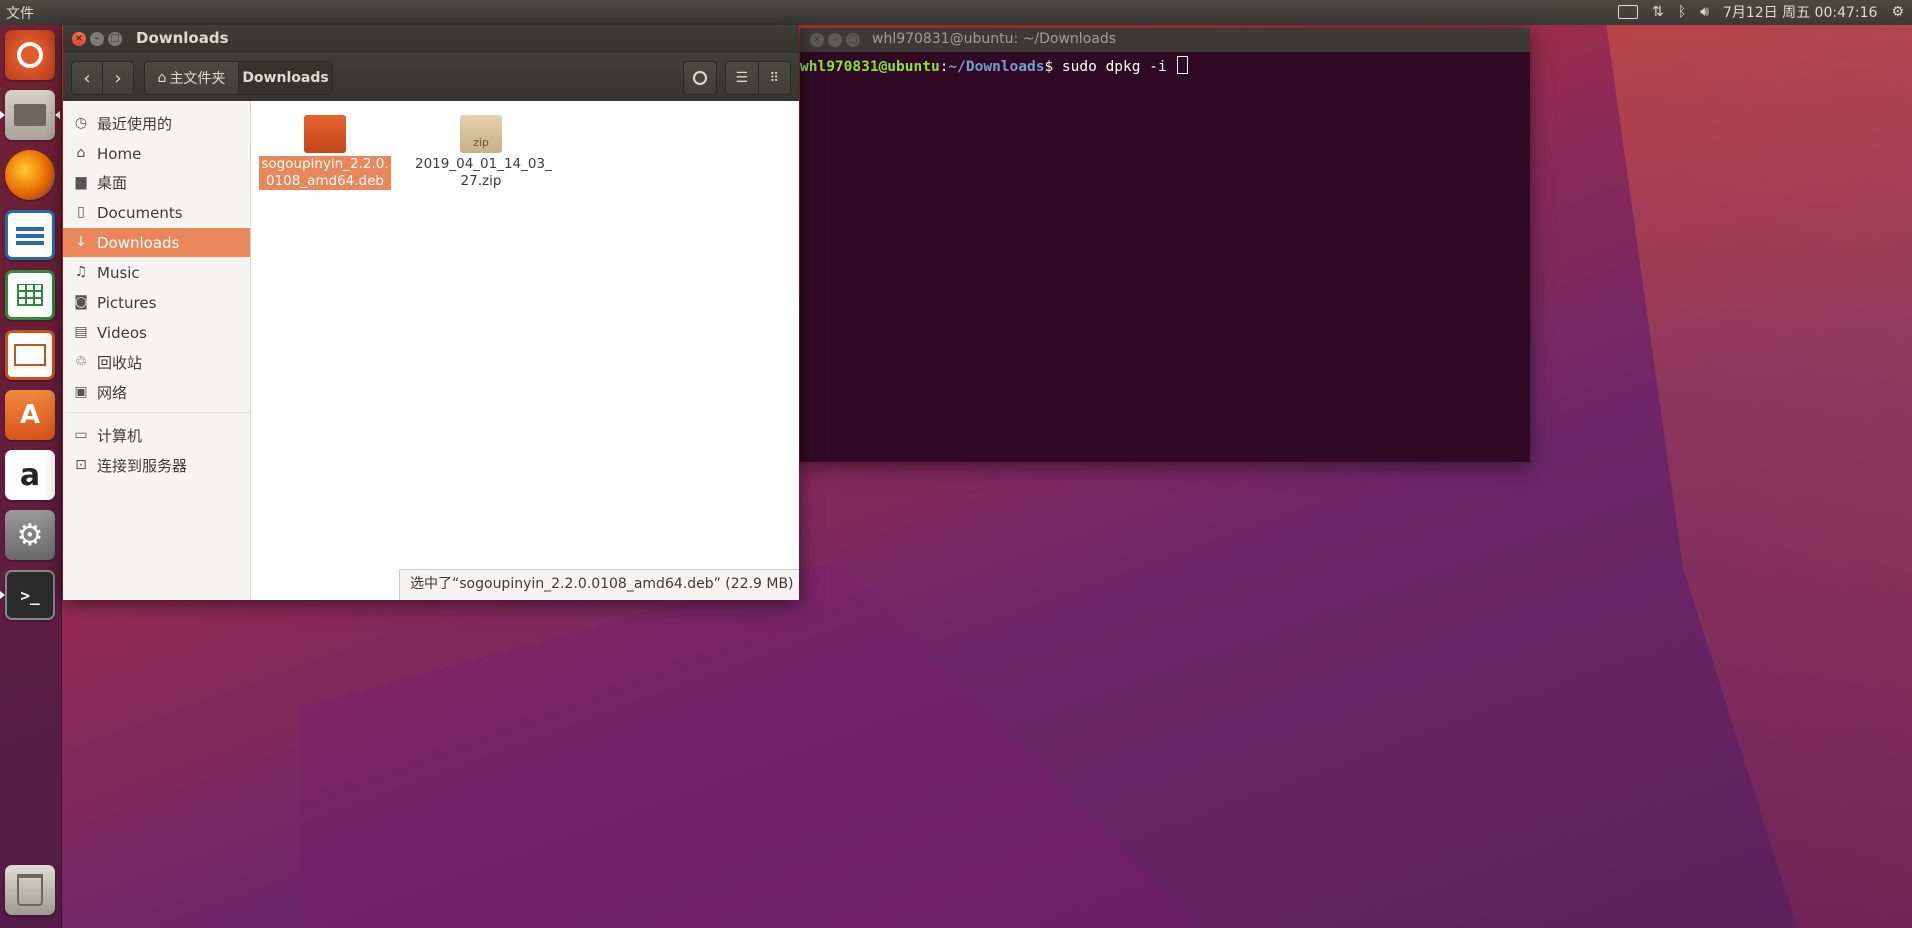  What do you see at coordinates (1627, 12) in the screenshot?
I see `keyboard-icon` at bounding box center [1627, 12].